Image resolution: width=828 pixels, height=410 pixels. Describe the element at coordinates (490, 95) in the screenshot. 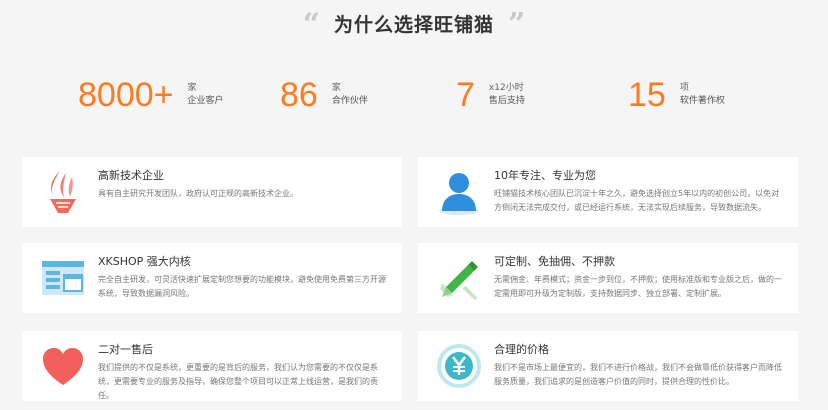

I see `stat-support: 7 x12小时 售后支持` at that location.